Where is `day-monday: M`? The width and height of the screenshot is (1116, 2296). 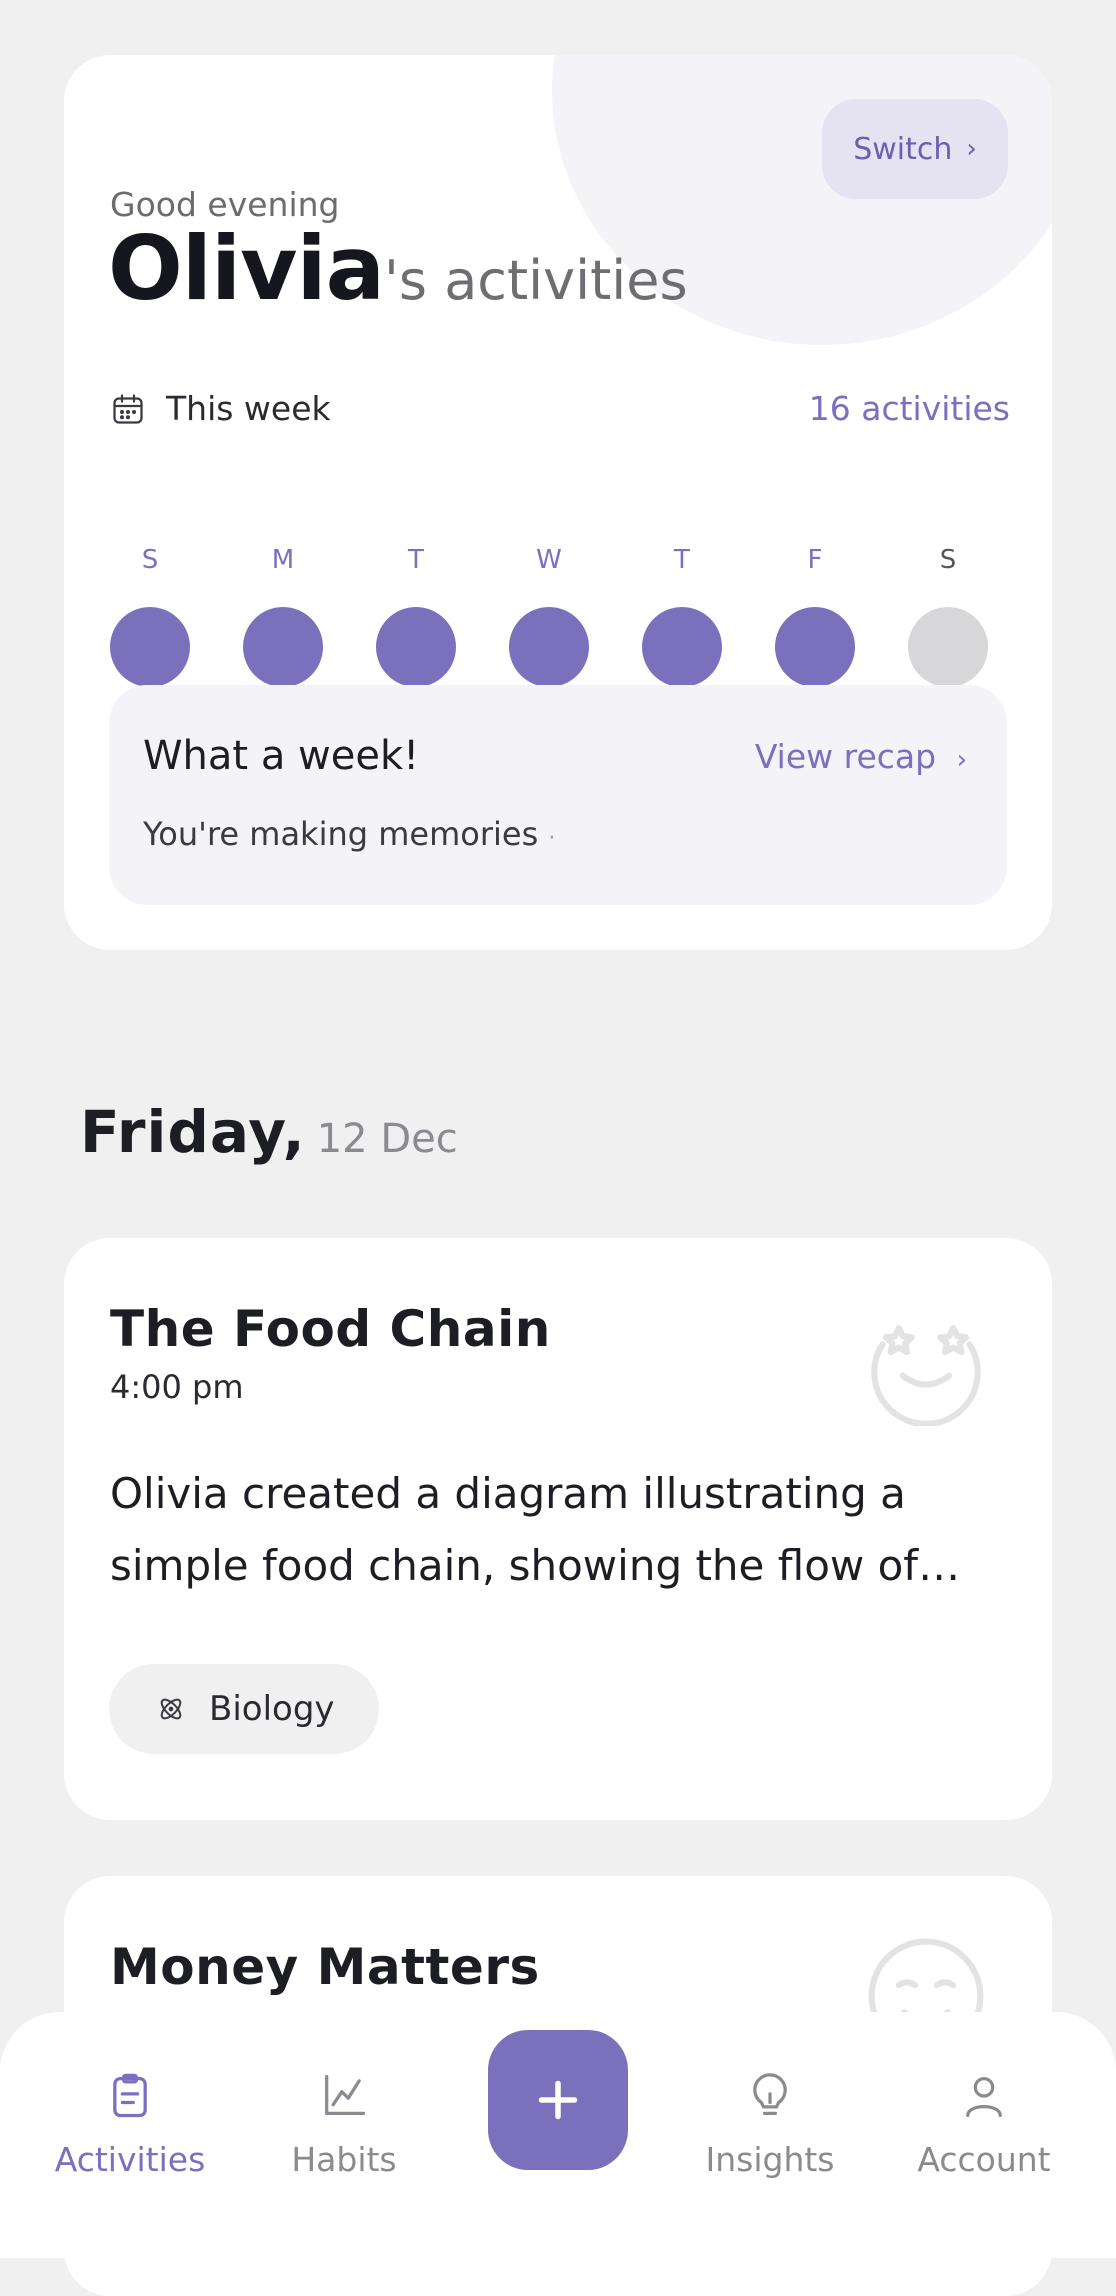 day-monday: M is located at coordinates (283, 616).